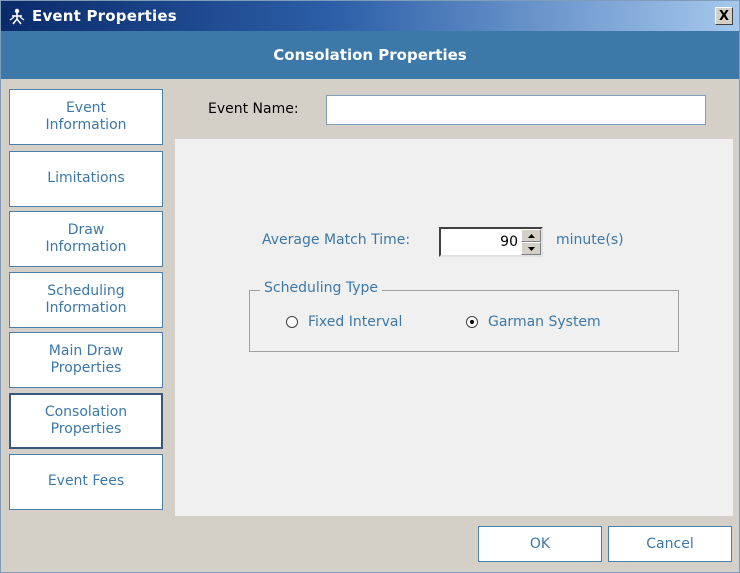 The height and width of the screenshot is (573, 740). What do you see at coordinates (544, 322) in the screenshot?
I see `radio-garman-system-label: Garman System` at bounding box center [544, 322].